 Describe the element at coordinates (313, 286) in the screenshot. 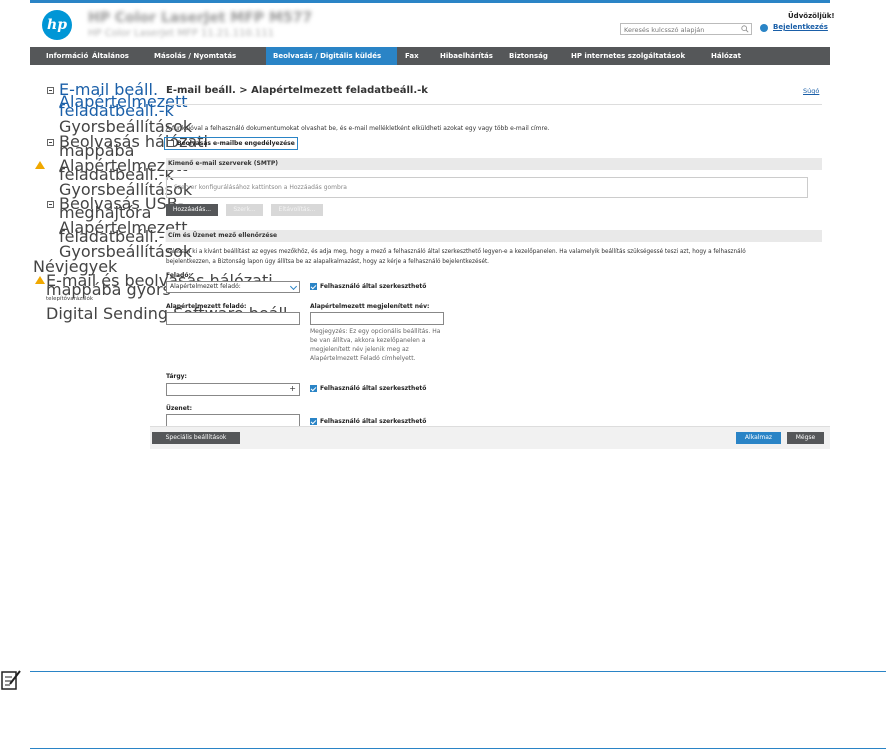

I see `from-editable-checkbox` at that location.